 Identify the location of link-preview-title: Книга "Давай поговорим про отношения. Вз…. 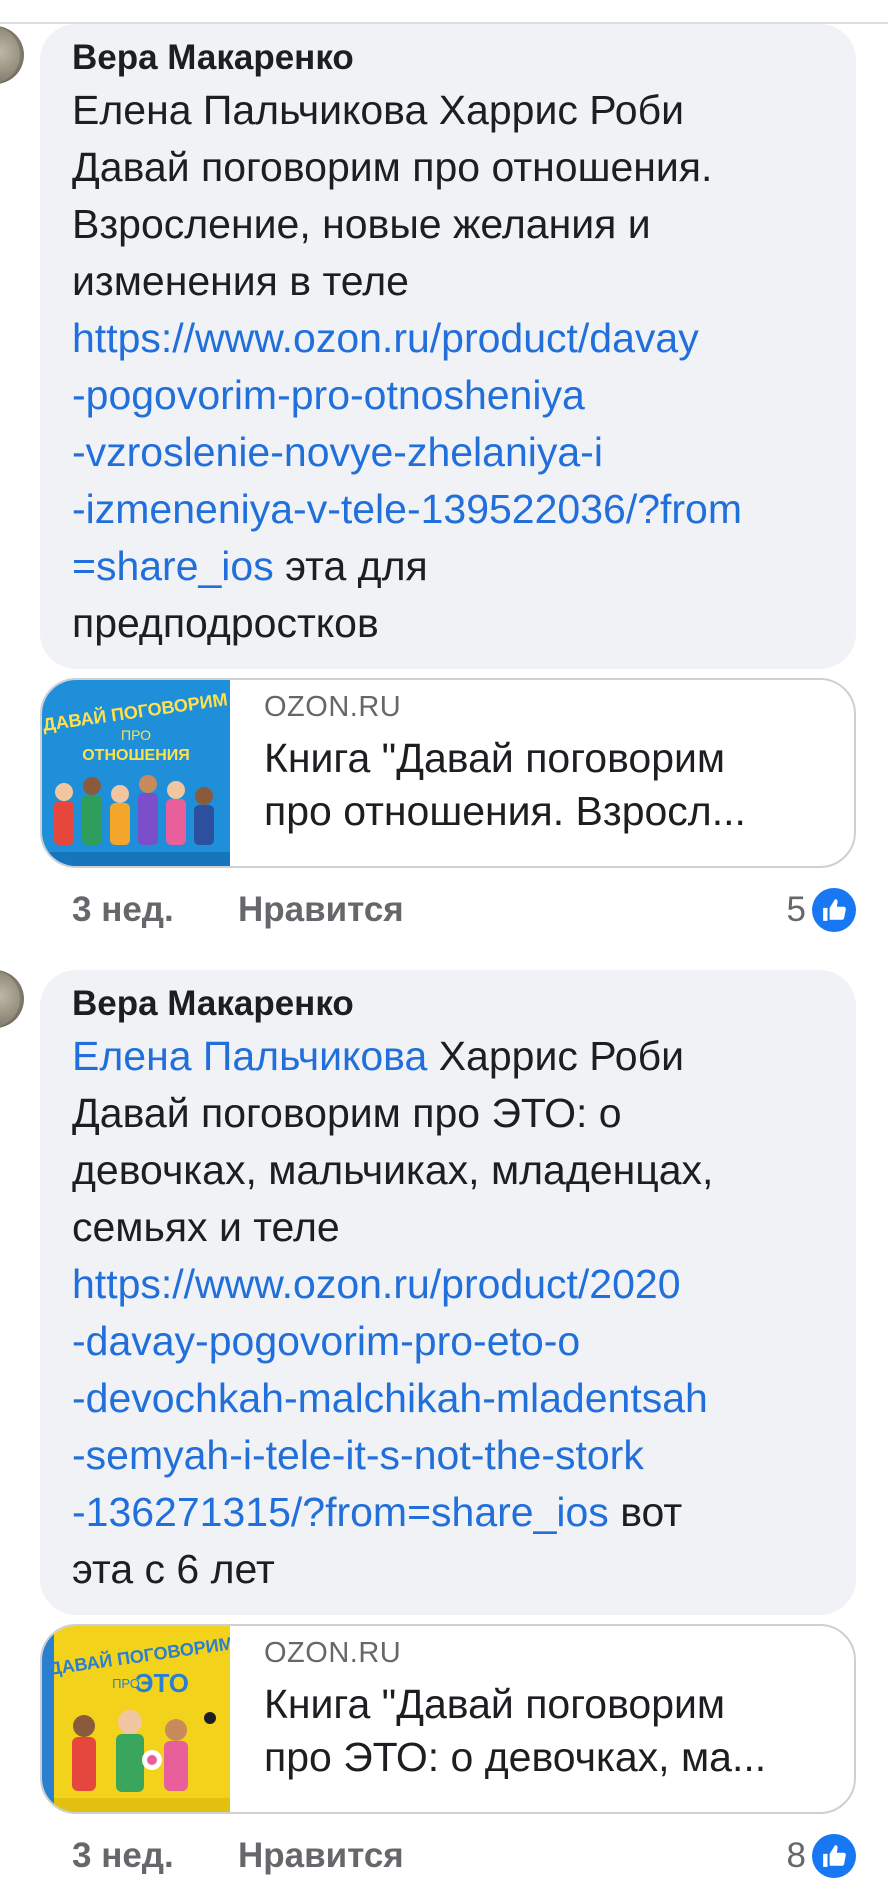
(549, 785).